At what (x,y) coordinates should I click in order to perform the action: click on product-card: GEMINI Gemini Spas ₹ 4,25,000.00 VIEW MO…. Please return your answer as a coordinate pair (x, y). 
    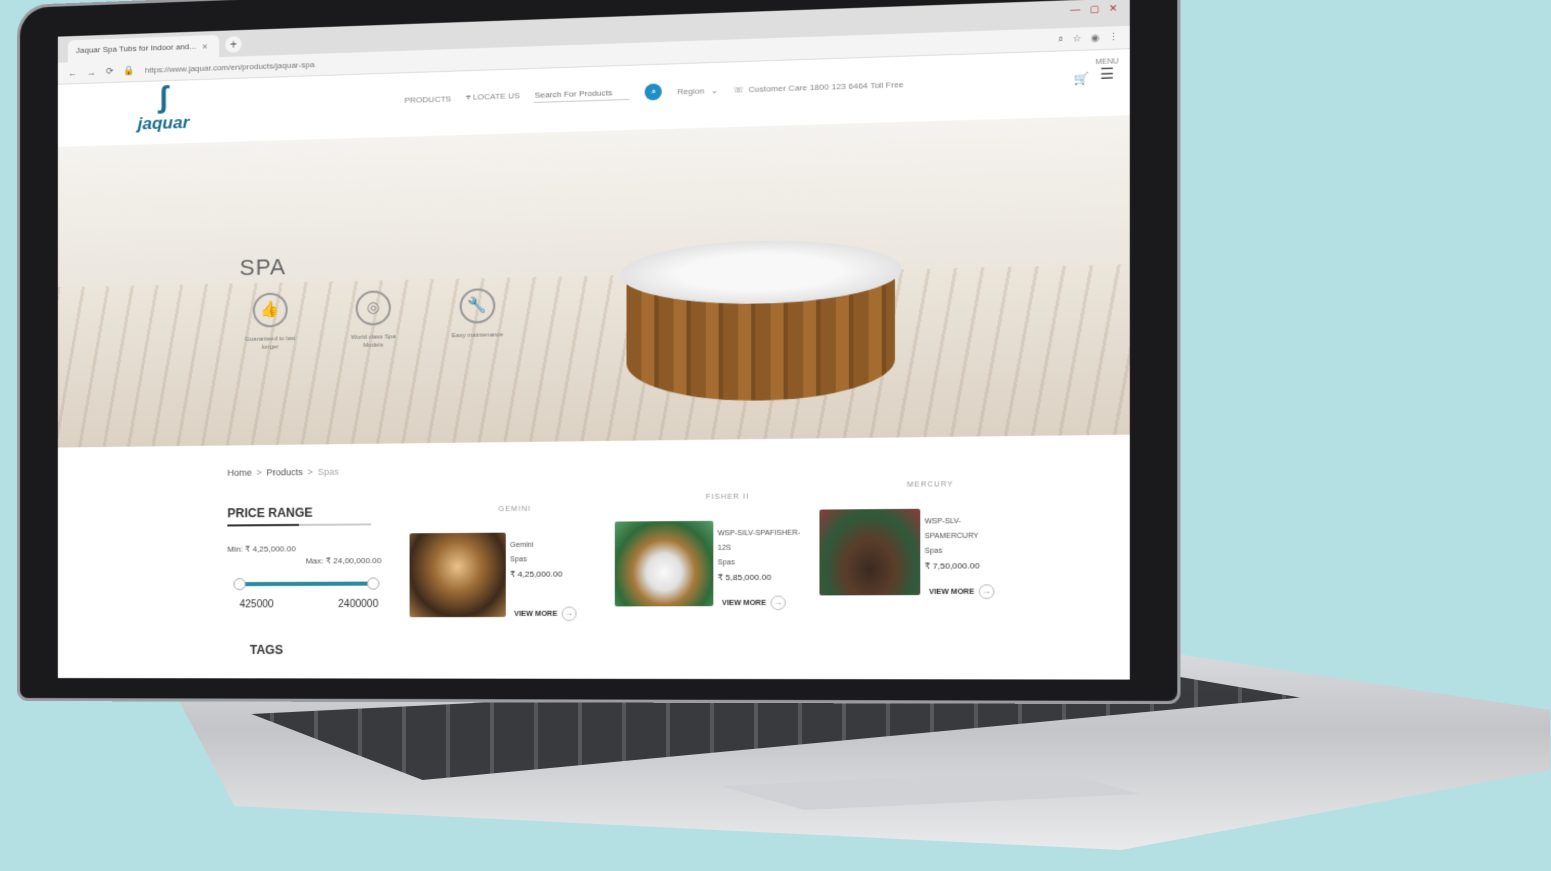
    Looking at the image, I should click on (499, 504).